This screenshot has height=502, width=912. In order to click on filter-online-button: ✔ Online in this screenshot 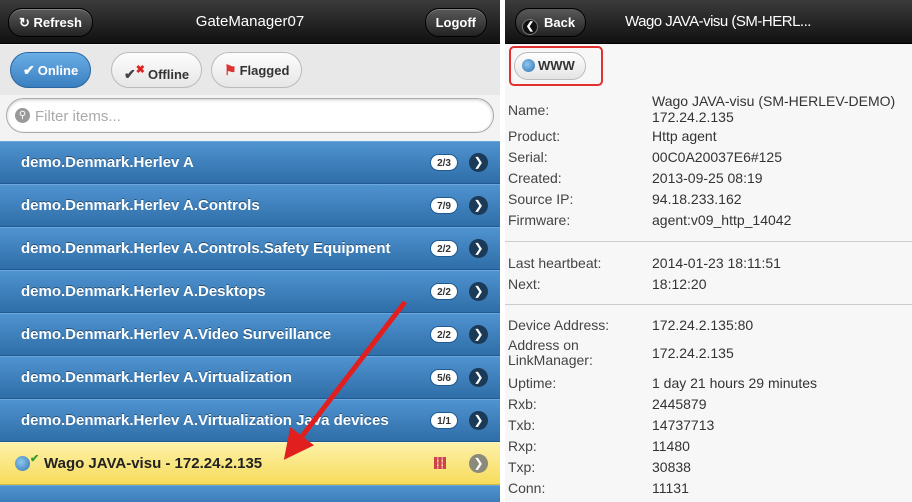, I will do `click(51, 70)`.